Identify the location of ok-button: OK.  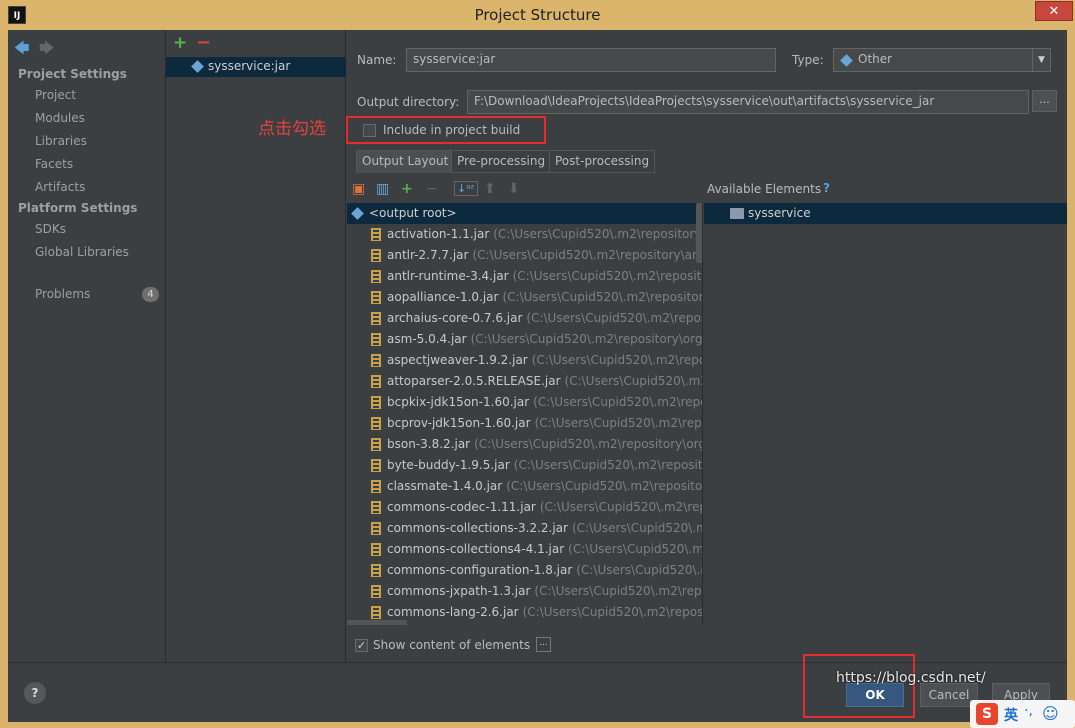
(875, 695).